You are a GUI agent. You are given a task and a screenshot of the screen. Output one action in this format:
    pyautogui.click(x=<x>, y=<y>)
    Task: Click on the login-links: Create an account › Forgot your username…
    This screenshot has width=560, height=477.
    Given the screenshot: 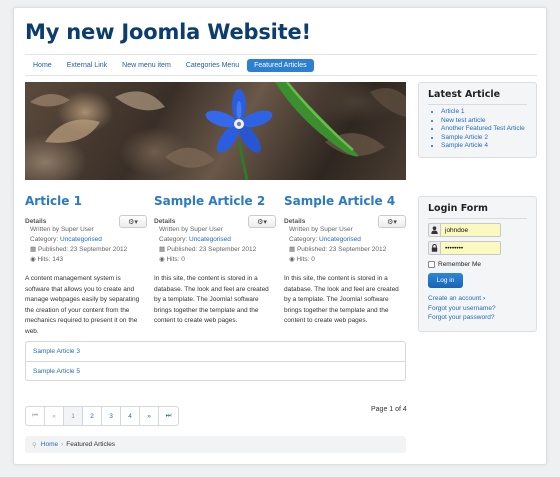 What is the action you would take?
    pyautogui.click(x=477, y=308)
    